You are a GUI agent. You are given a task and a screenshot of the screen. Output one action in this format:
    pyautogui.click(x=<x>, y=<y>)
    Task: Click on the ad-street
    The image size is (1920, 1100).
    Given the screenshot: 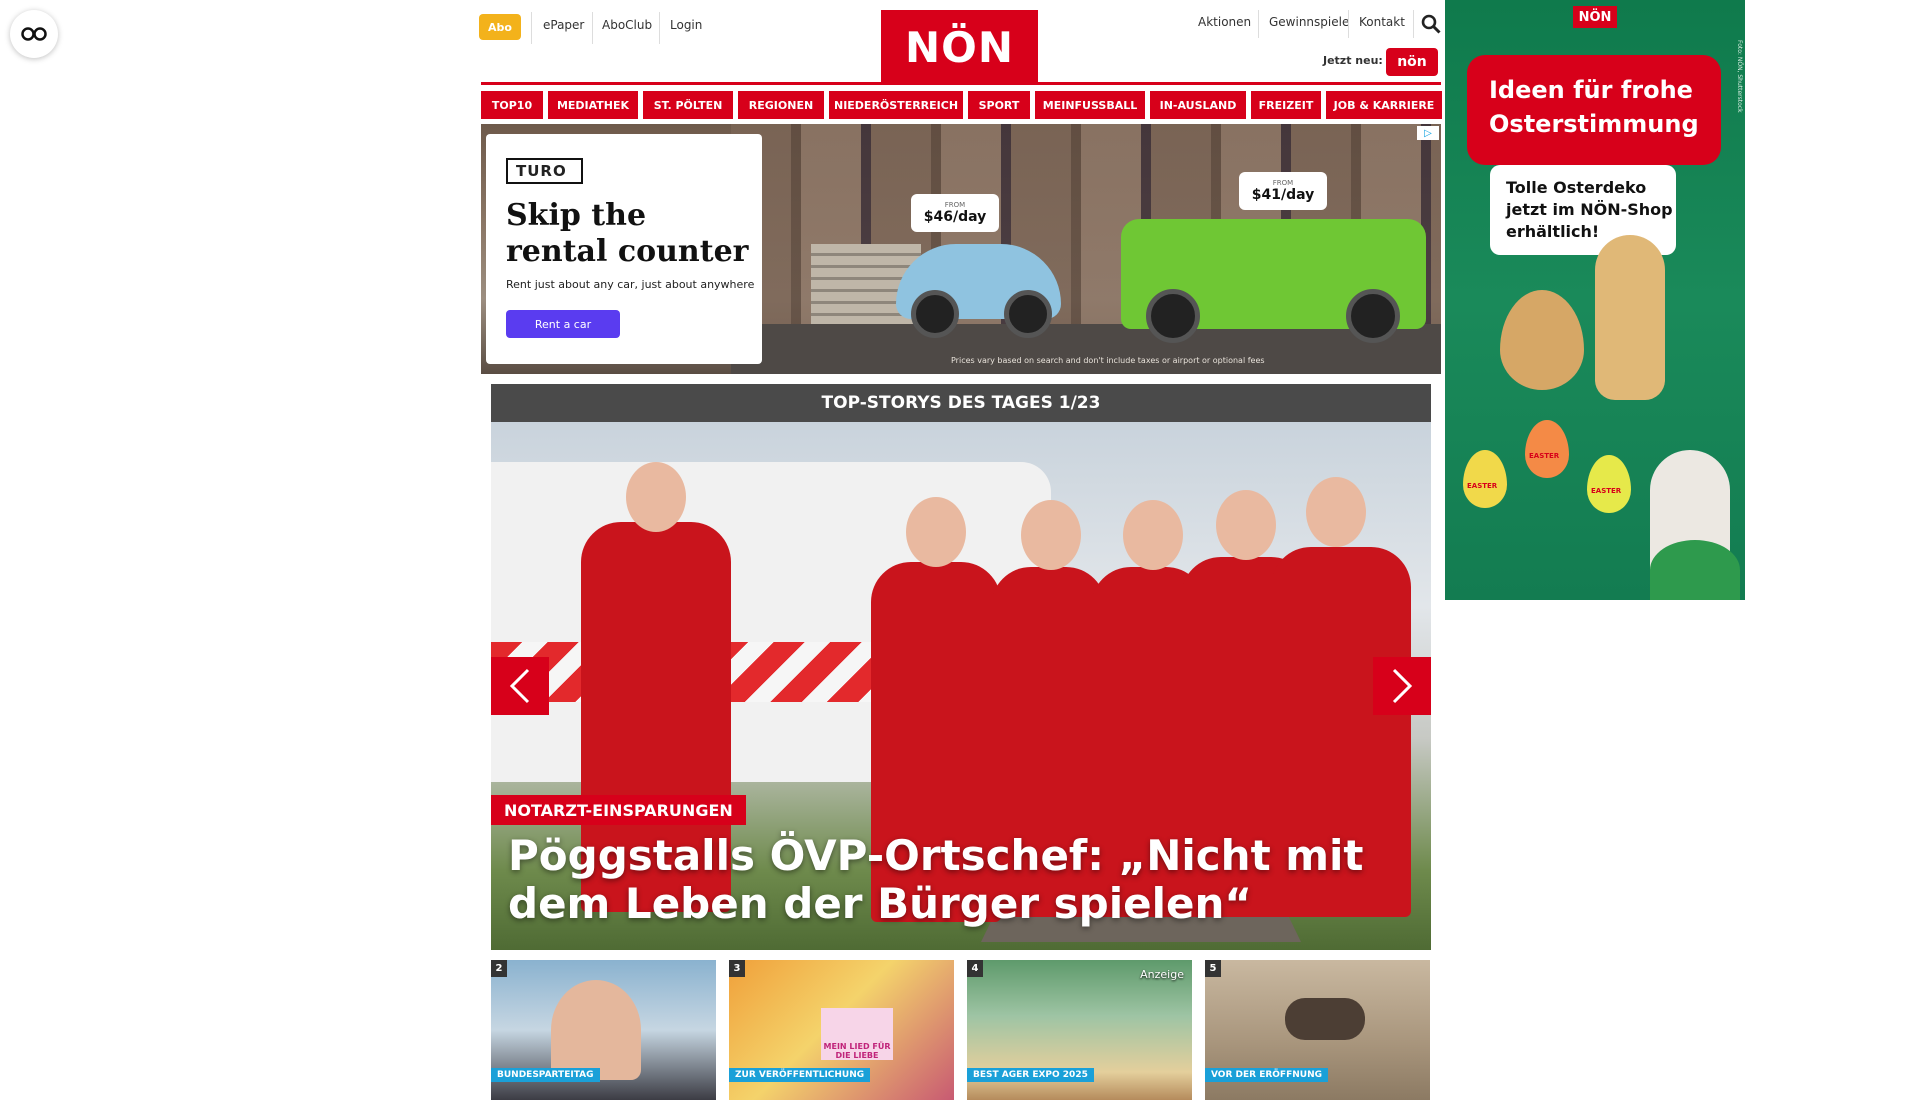 What is the action you would take?
    pyautogui.click(x=1086, y=349)
    